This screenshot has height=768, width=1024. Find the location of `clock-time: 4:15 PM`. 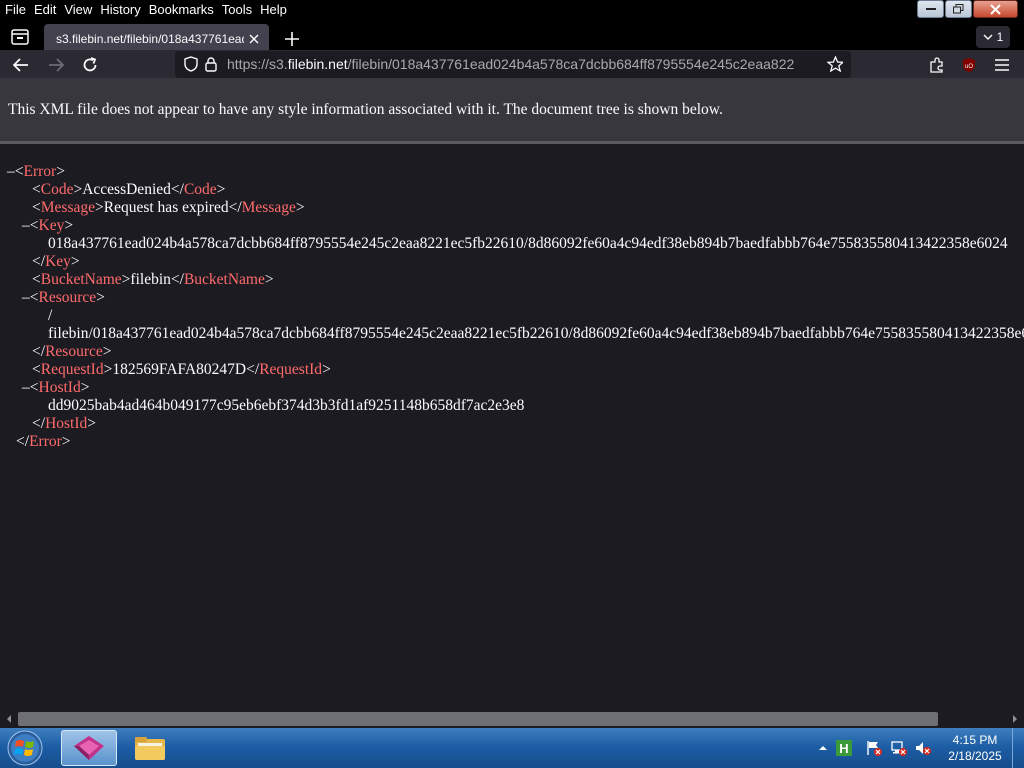

clock-time: 4:15 PM is located at coordinates (975, 740).